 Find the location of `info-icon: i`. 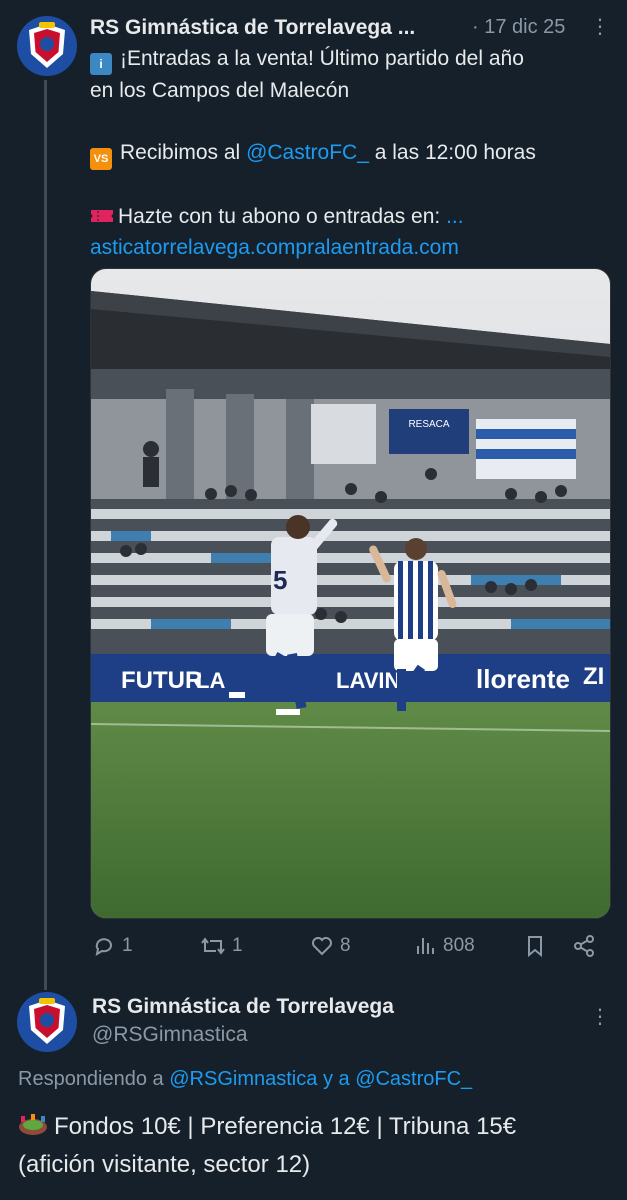

info-icon: i is located at coordinates (101, 64).